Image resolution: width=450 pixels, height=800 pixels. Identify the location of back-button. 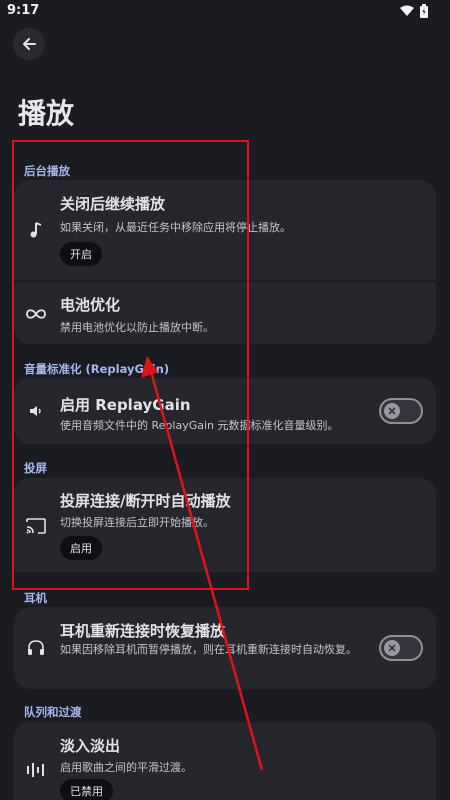
(29, 44).